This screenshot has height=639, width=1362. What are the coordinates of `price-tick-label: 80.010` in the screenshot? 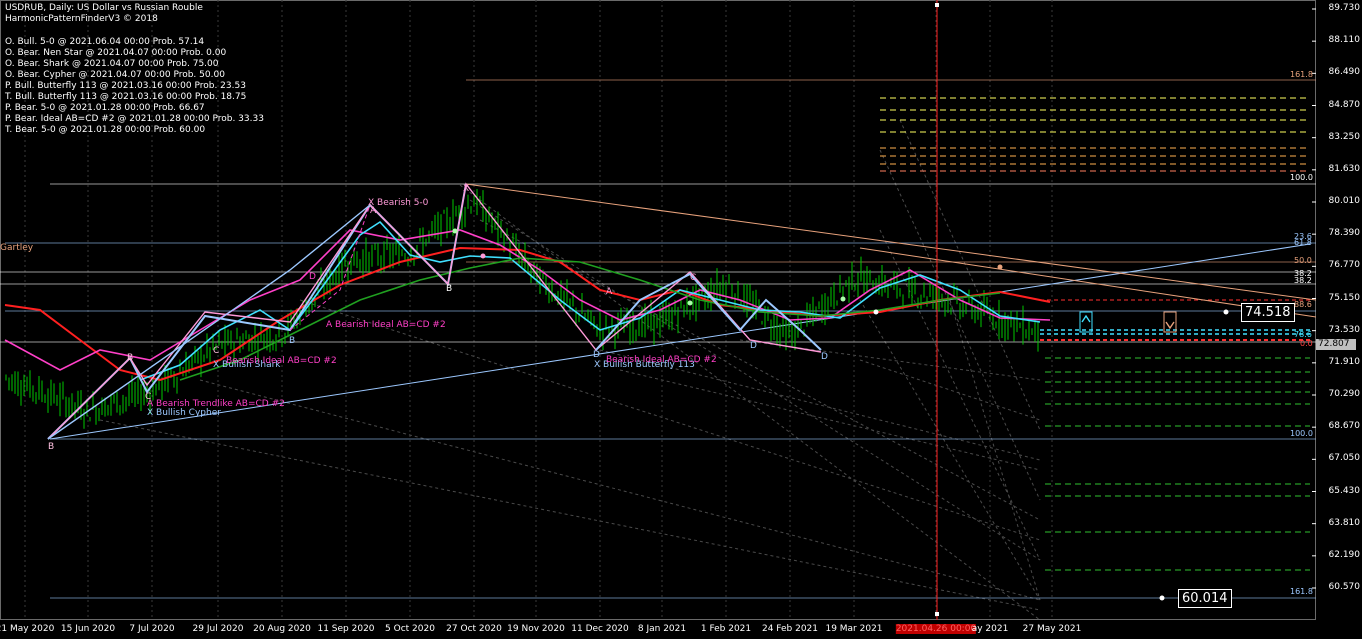 It's located at (1344, 201).